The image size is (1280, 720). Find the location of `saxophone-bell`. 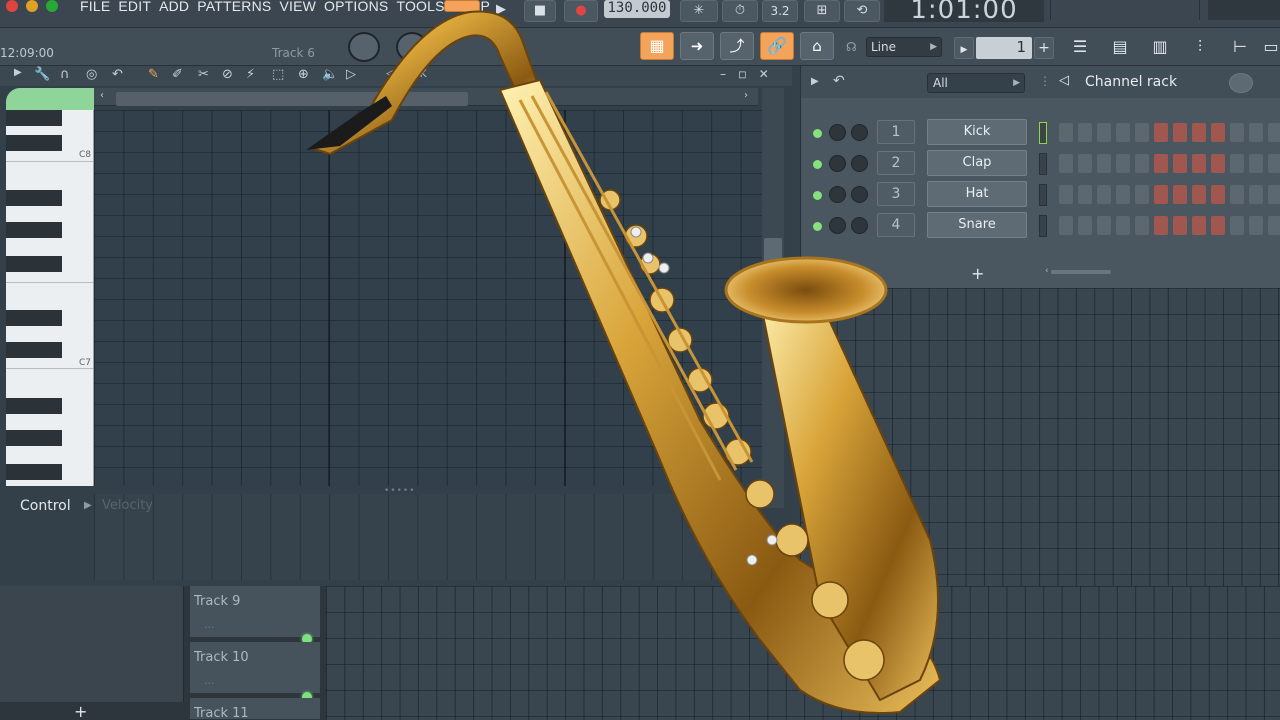

saxophone-bell is located at coordinates (806, 290).